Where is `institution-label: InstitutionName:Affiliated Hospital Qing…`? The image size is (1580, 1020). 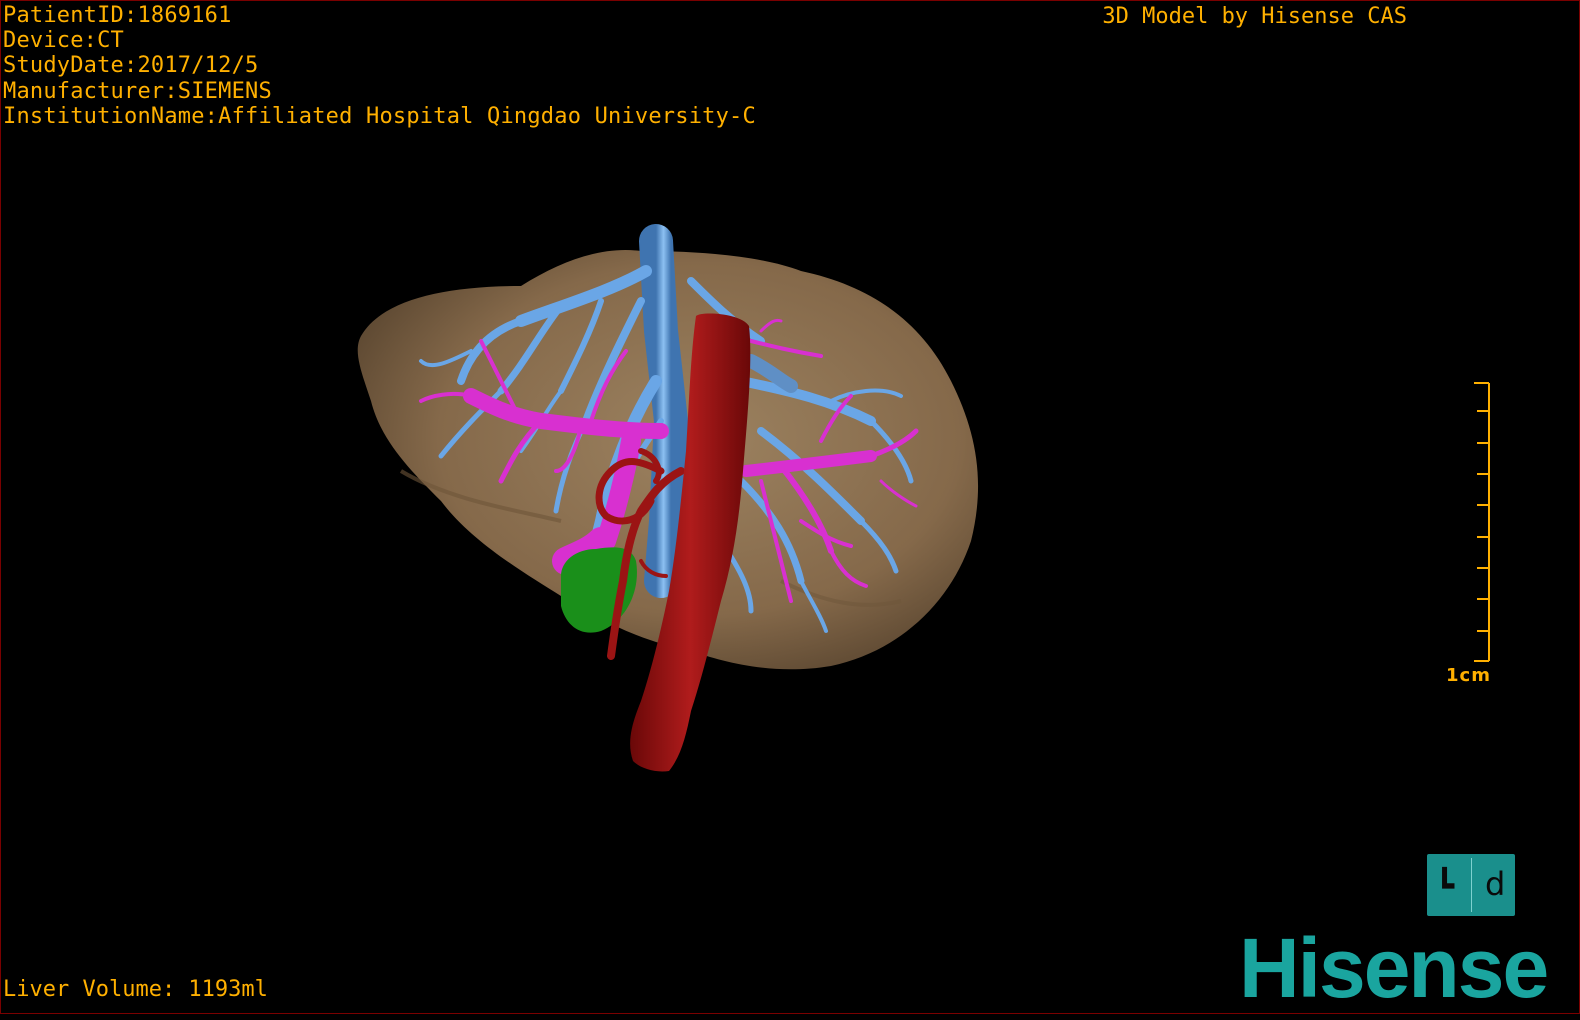 institution-label: InstitutionName:Affiliated Hospital Qing… is located at coordinates (379, 116).